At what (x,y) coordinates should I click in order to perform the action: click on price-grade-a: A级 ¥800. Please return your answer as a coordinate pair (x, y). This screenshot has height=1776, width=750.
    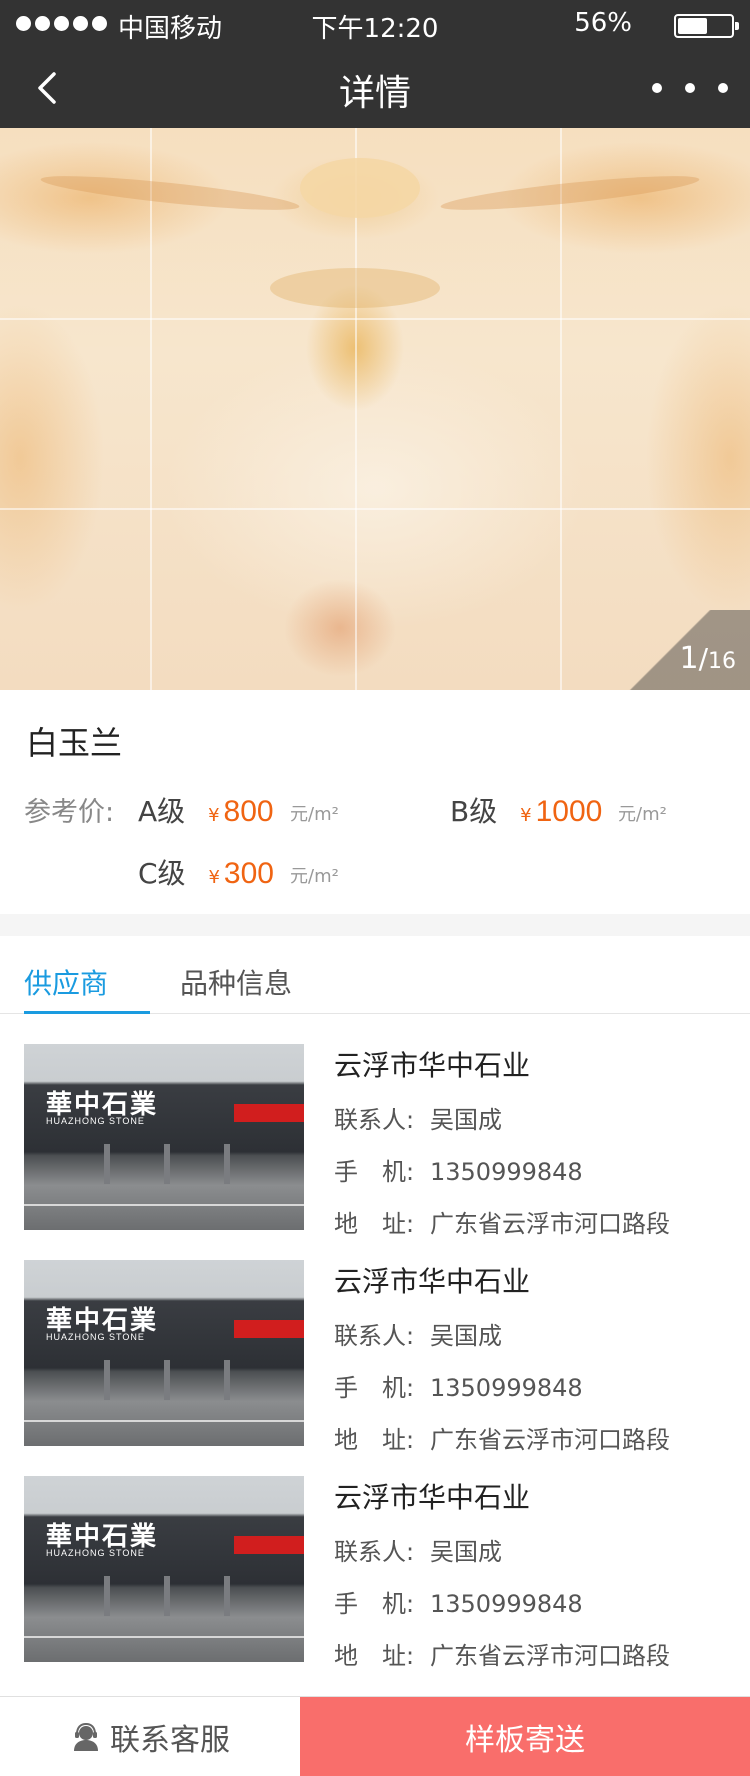
    Looking at the image, I should click on (206, 810).